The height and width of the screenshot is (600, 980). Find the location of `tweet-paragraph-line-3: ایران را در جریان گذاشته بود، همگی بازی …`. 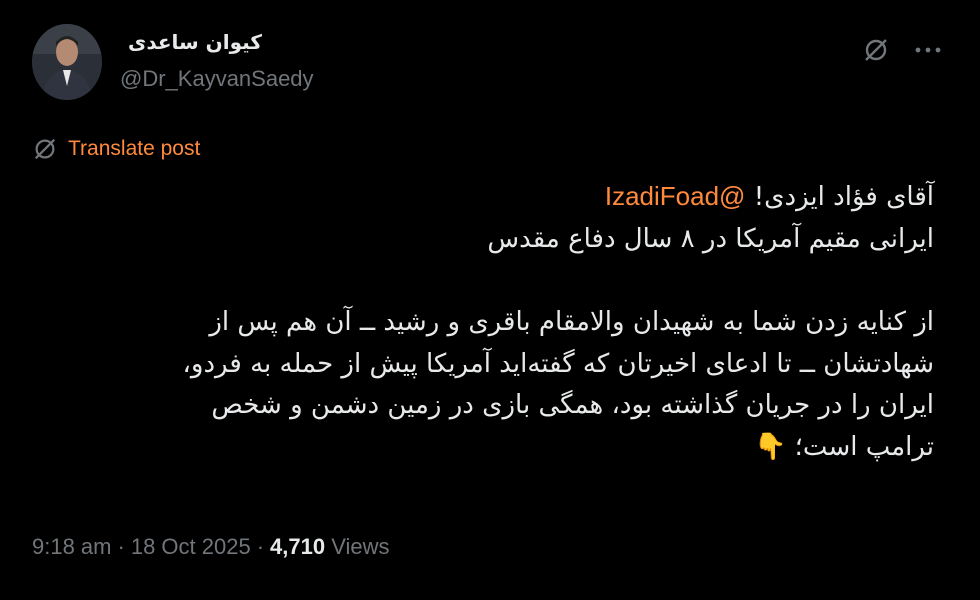

tweet-paragraph-line-3: ایران را در جریان گذاشته بود، همگی بازی … is located at coordinates (572, 405).